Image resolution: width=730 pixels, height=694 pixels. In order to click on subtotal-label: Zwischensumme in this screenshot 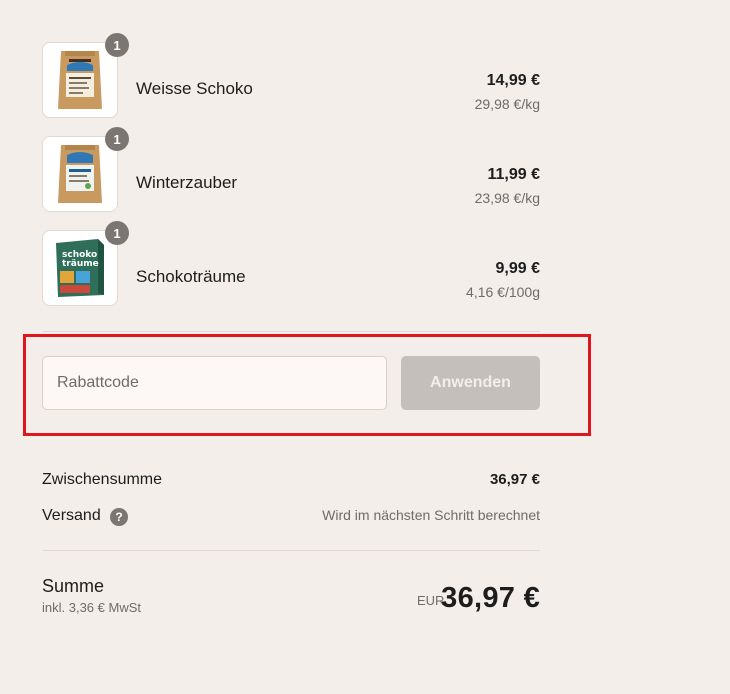, I will do `click(102, 479)`.